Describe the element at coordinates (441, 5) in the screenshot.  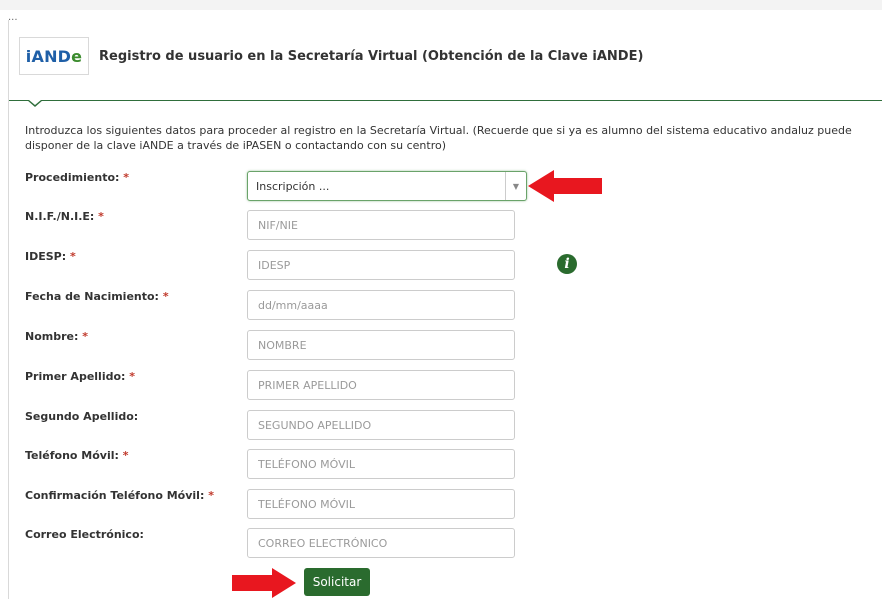
I see `top-bar` at that location.